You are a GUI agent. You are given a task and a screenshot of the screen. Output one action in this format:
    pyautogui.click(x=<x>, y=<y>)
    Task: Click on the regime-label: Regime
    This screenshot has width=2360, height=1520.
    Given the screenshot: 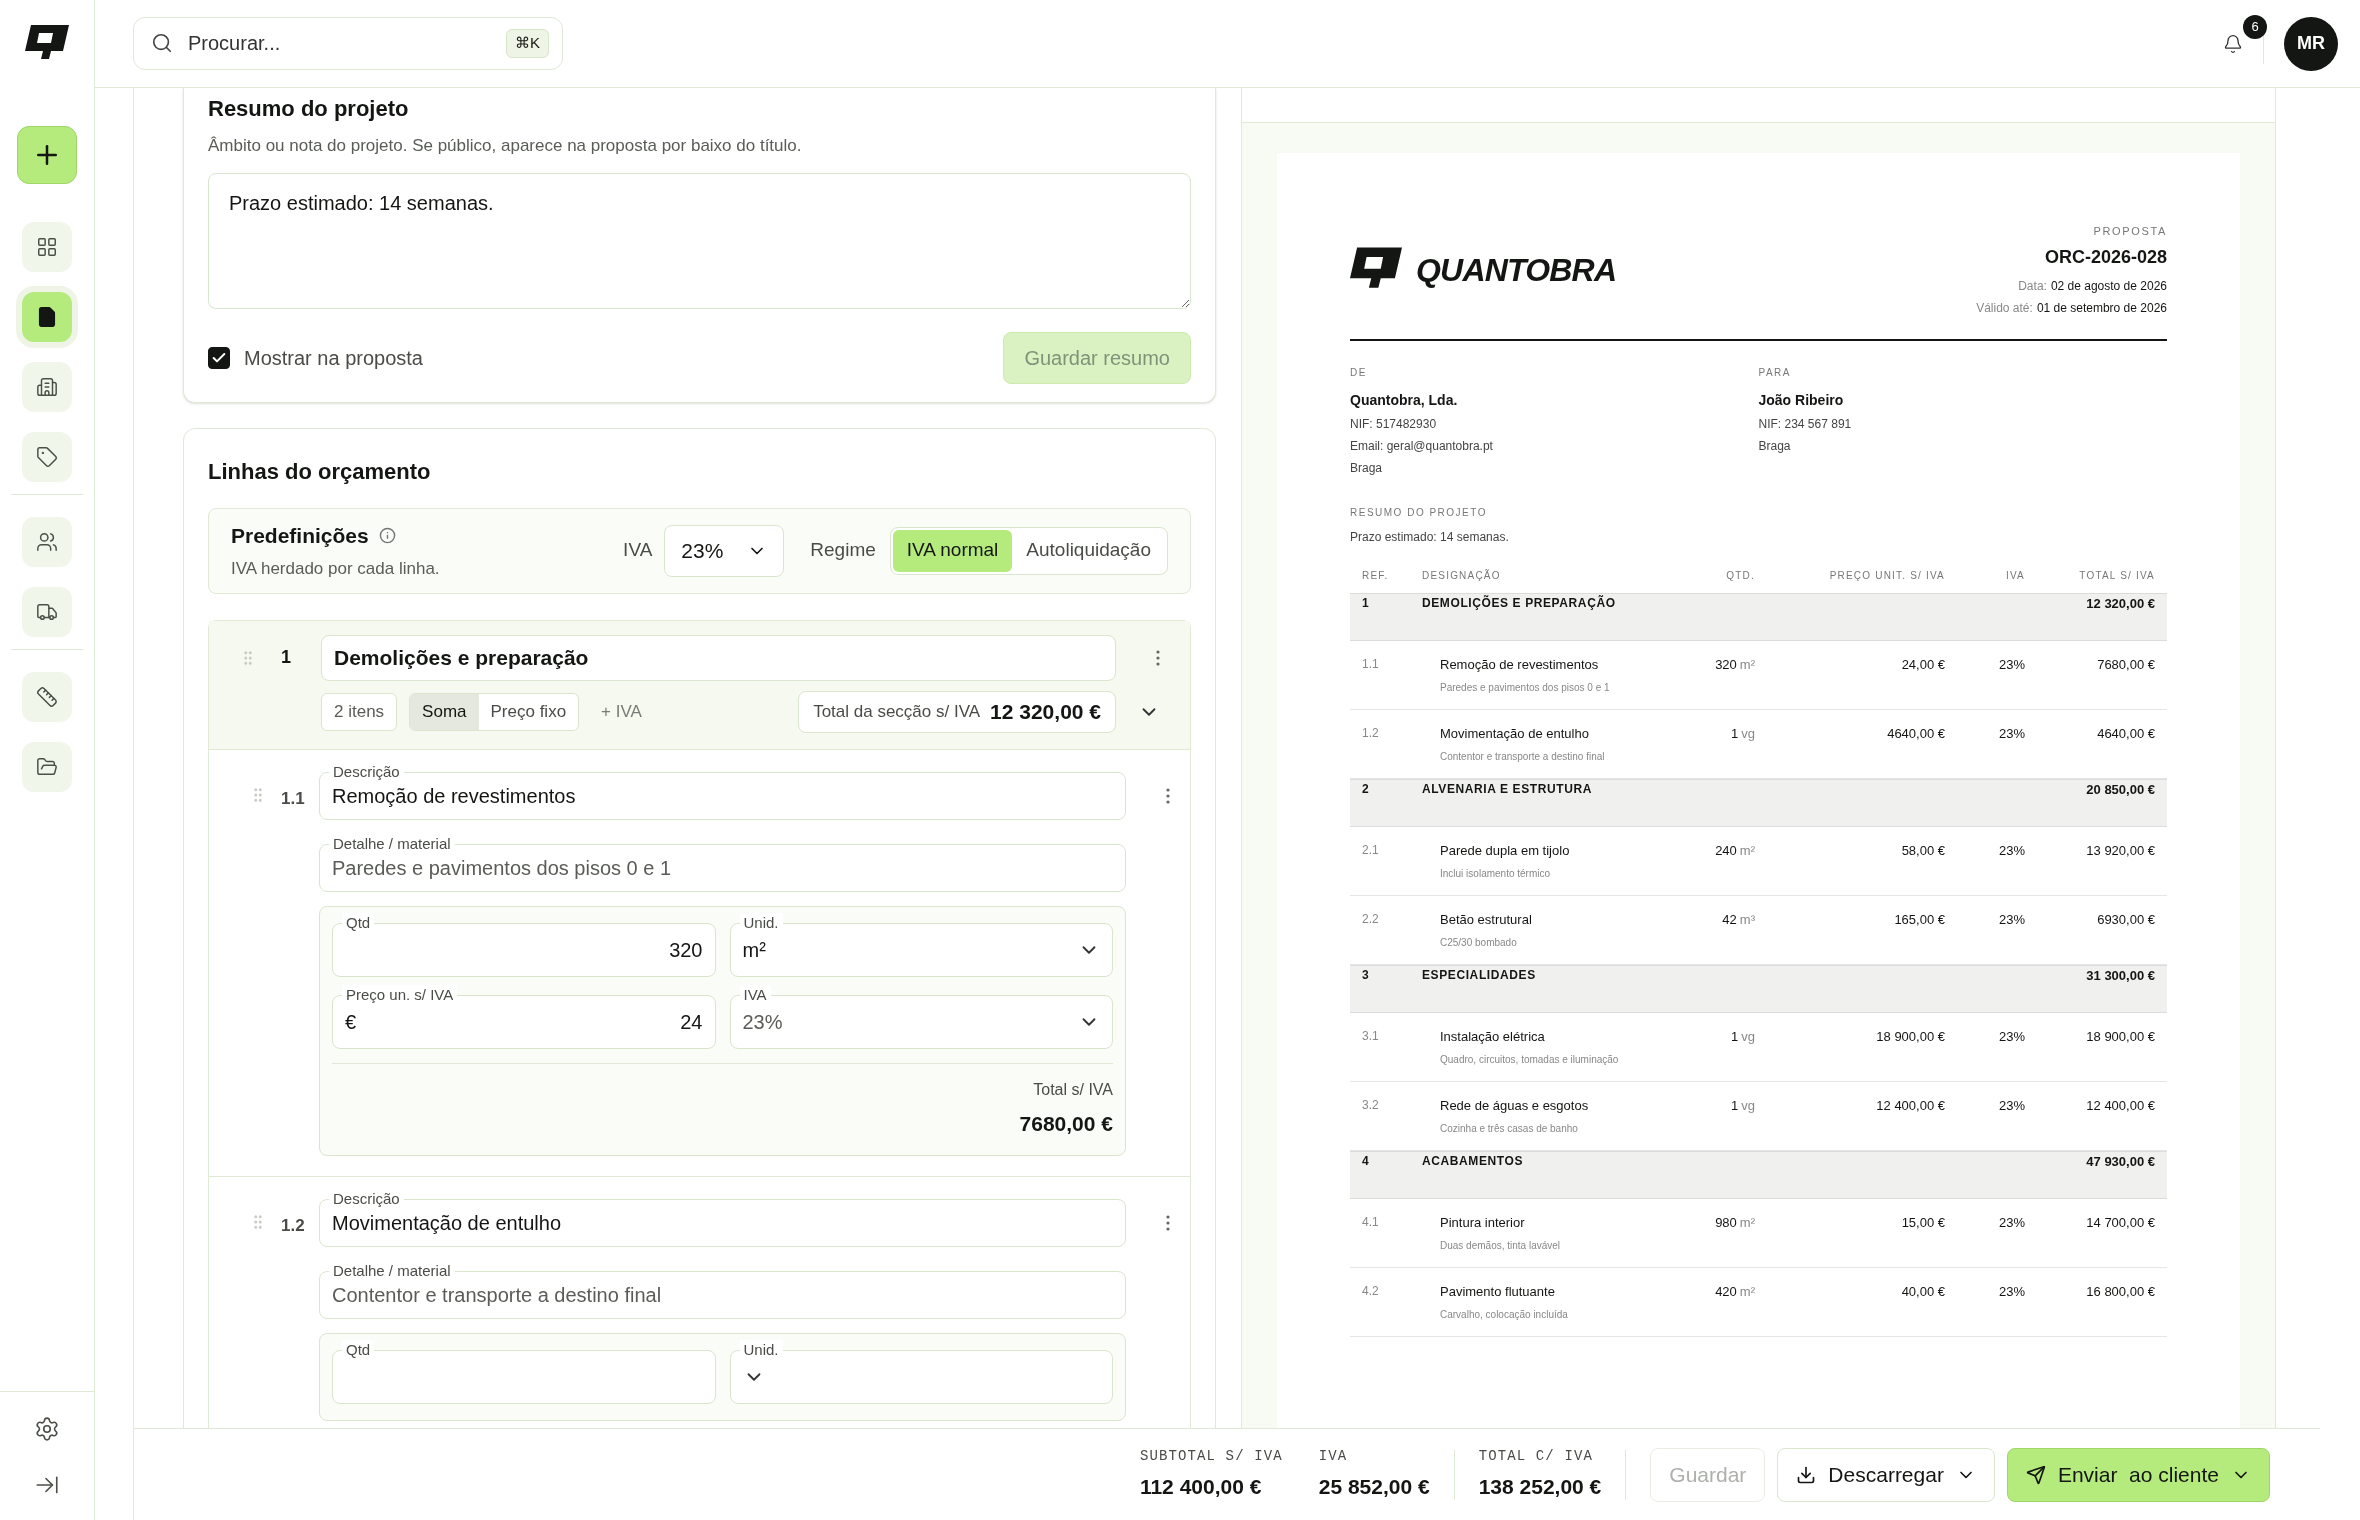 What is the action you would take?
    pyautogui.click(x=843, y=550)
    